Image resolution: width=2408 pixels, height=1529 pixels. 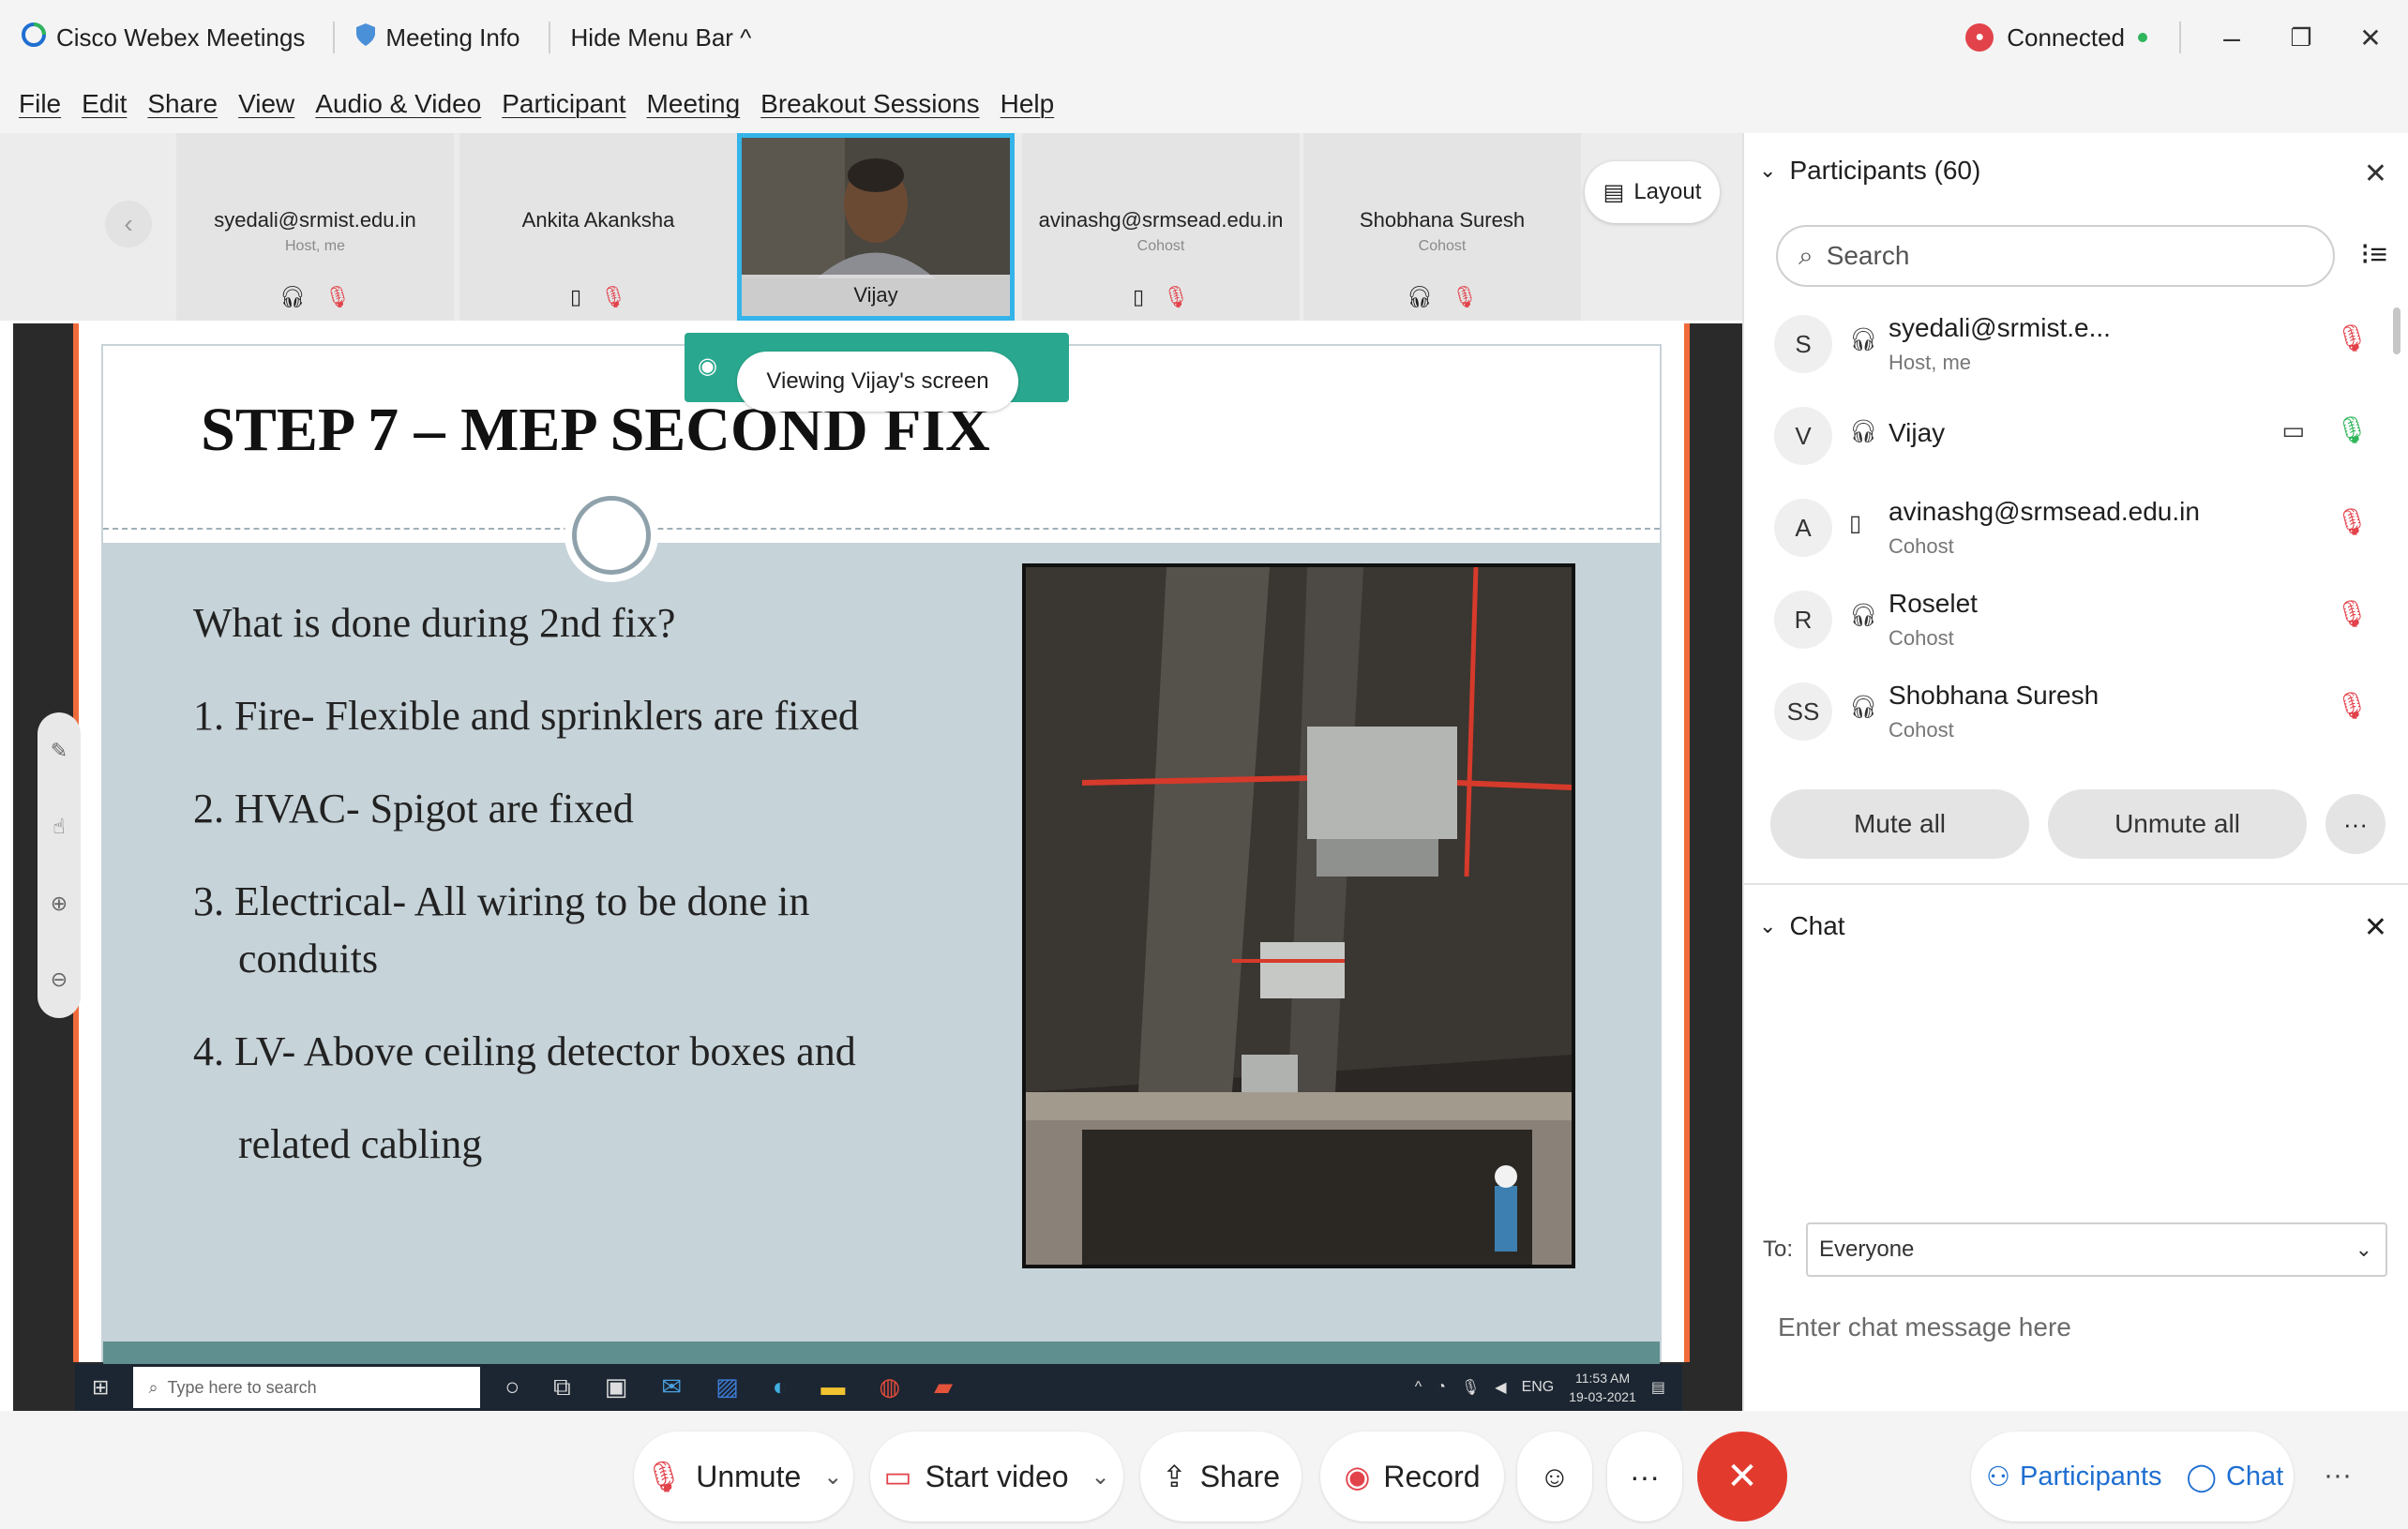 I want to click on chat-header: ⌄ Chat, so click(x=1802, y=926).